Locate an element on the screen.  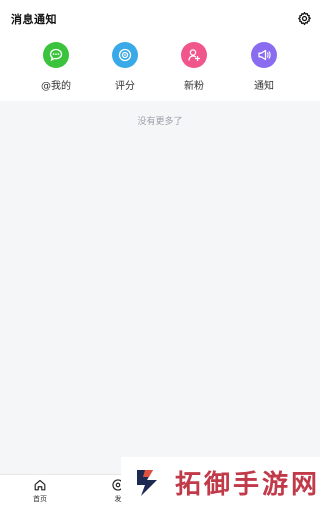
settings-button is located at coordinates (304, 18).